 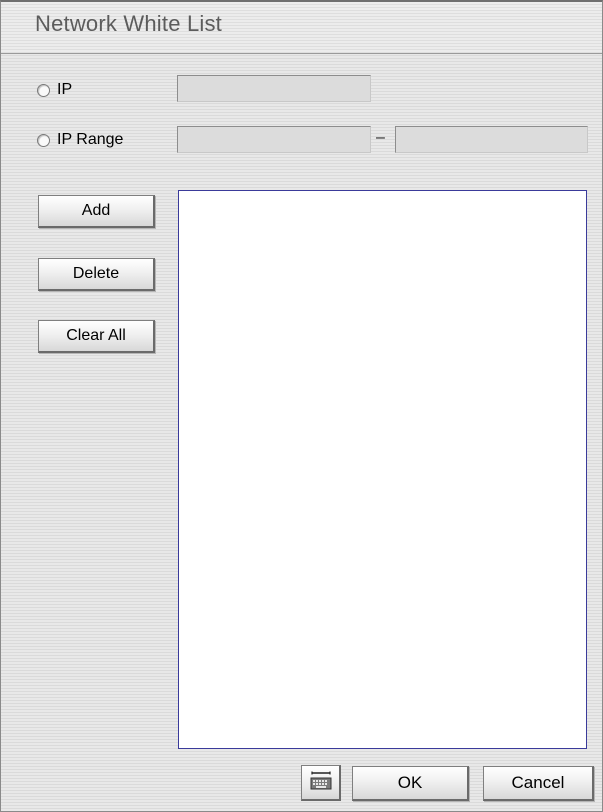 What do you see at coordinates (65, 89) in the screenshot?
I see `ip-radio-label: IP` at bounding box center [65, 89].